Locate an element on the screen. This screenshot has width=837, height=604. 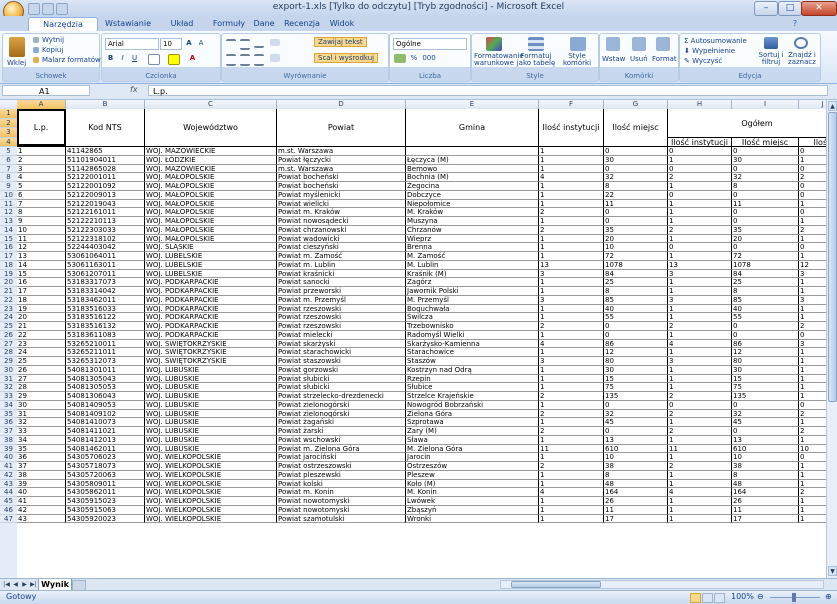
horizontal-scroll-thumb is located at coordinates (556, 584).